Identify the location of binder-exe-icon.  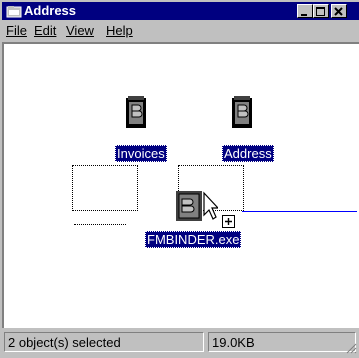
(196, 207).